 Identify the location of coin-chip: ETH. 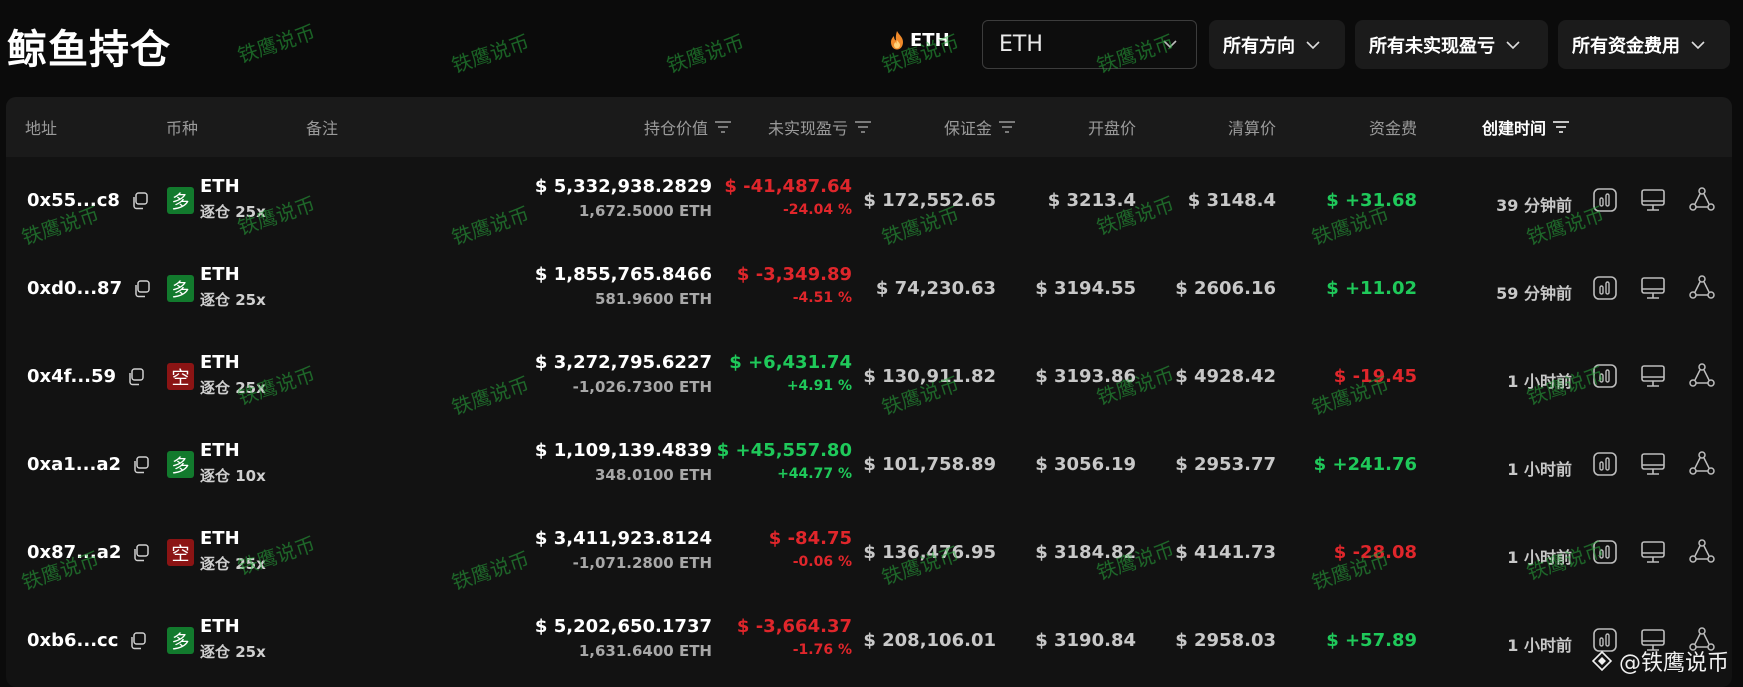
(920, 40).